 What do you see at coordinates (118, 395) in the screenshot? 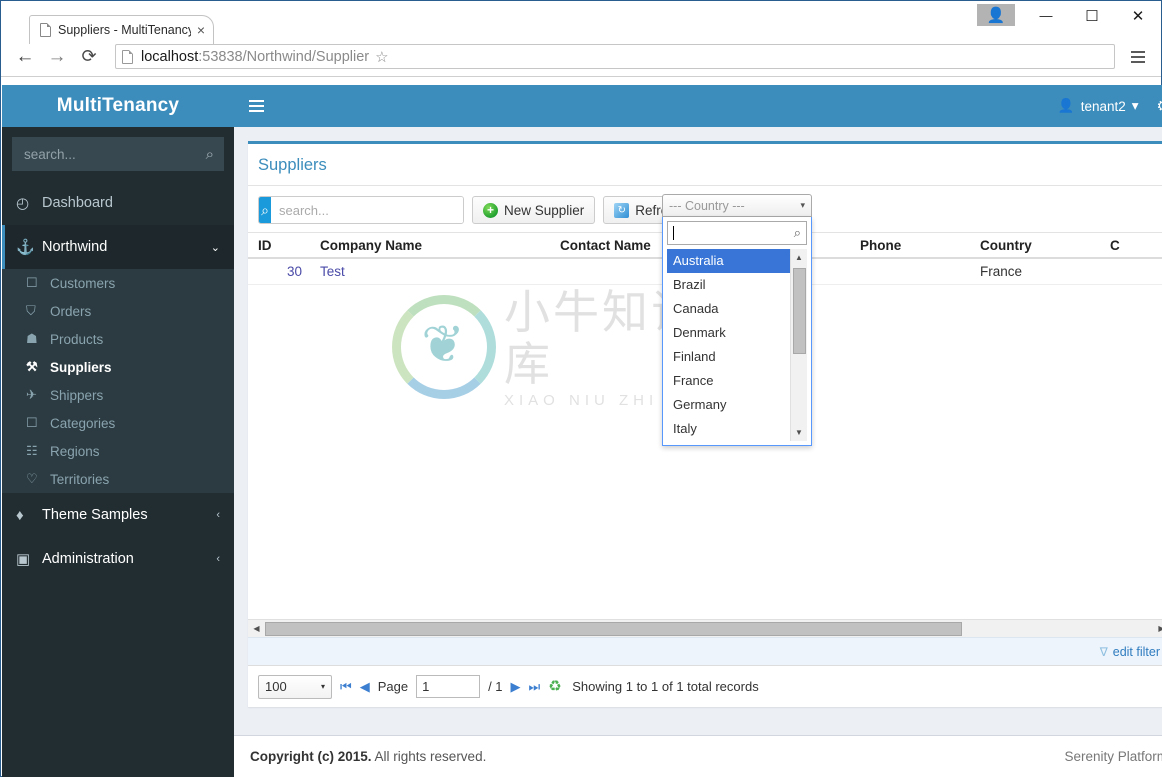
I see `sidebar-item-shippers: ✈ Shippers` at bounding box center [118, 395].